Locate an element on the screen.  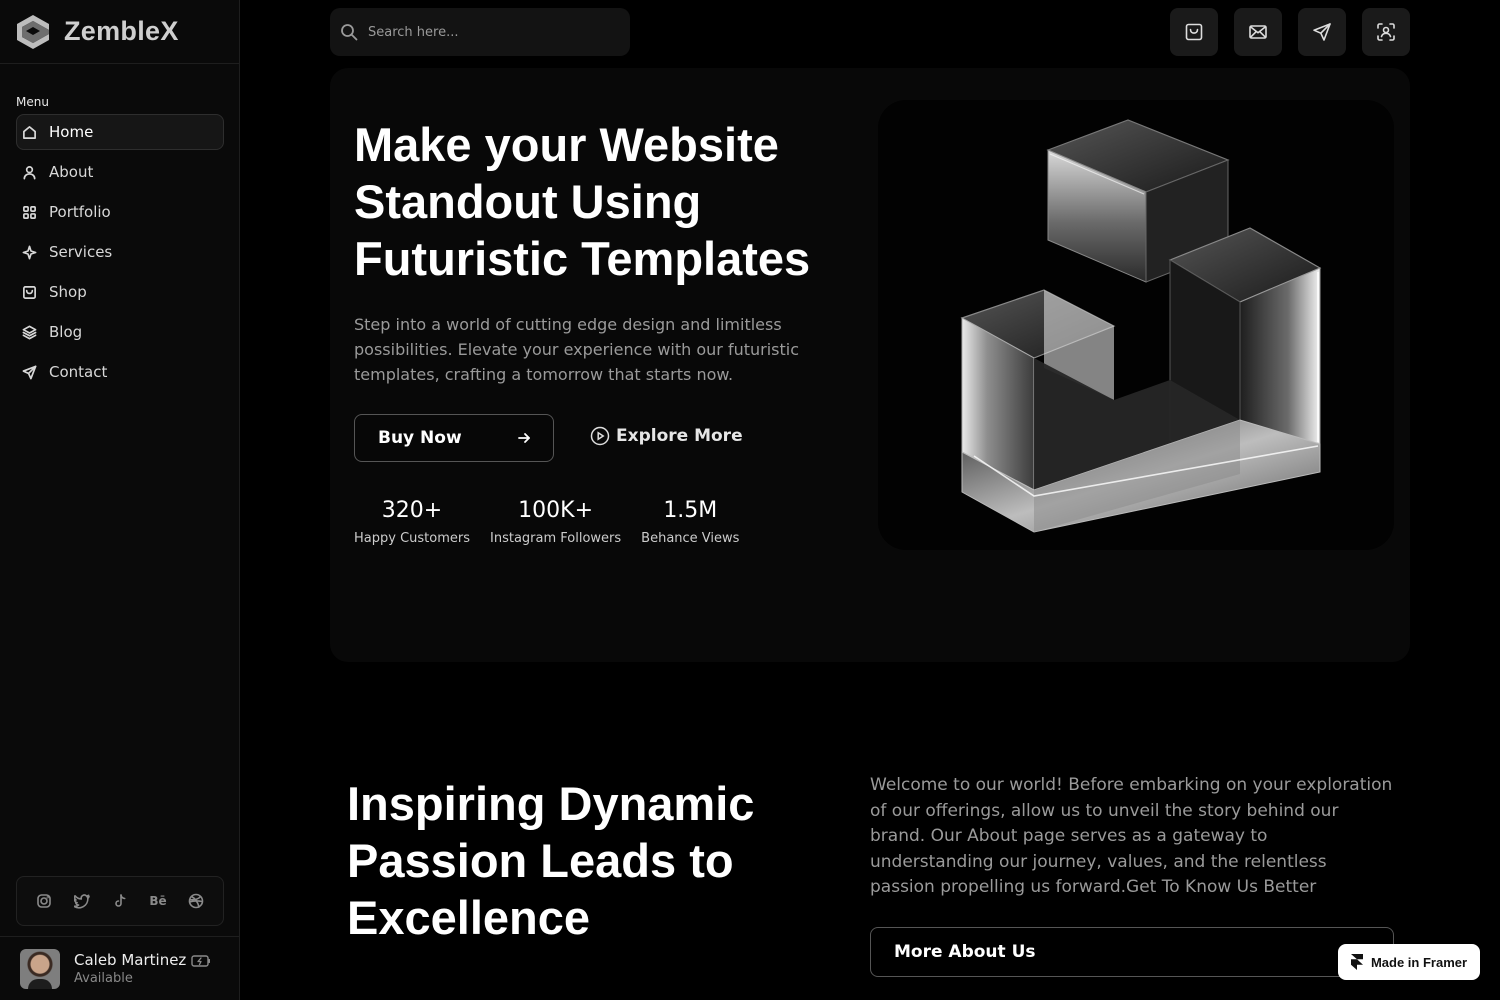
sidebar-item-label: Portfolio is located at coordinates (80, 212).